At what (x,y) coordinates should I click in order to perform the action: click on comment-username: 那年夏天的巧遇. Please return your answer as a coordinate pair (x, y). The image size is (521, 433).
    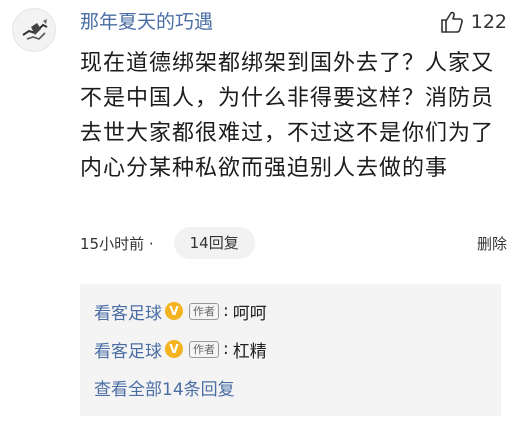
    Looking at the image, I should click on (146, 22).